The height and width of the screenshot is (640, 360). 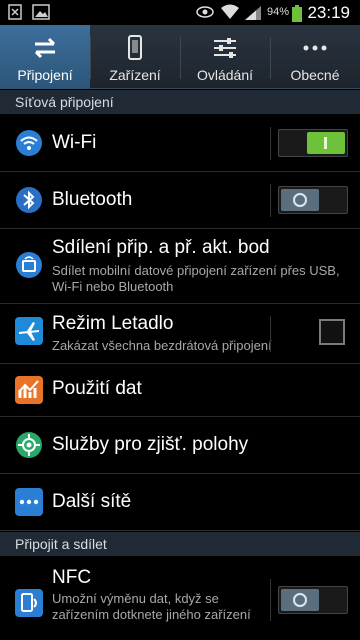 I want to click on tab-bar: Připojení Zařízení Ovládání Obecné, so click(x=180, y=57).